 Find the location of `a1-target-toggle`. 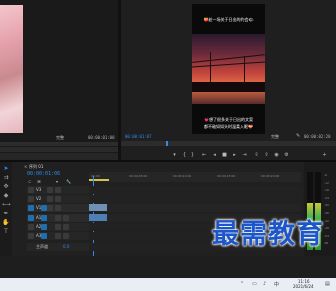

a1-target-toggle is located at coordinates (31, 218).